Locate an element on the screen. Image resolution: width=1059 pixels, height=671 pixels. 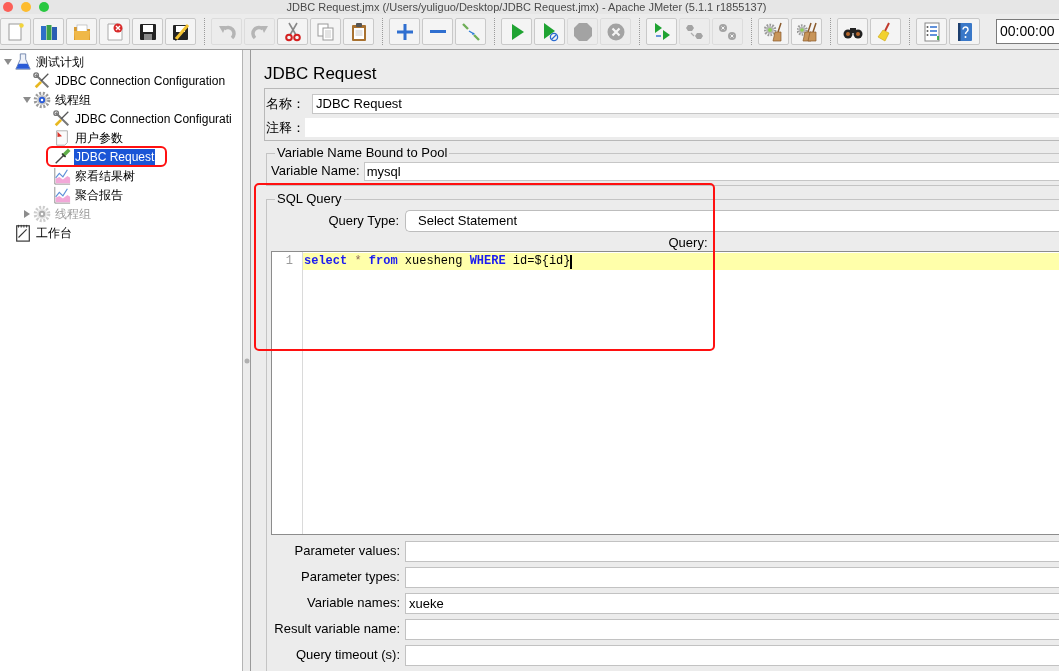
variable-name-field: mysql is located at coordinates (711, 171).